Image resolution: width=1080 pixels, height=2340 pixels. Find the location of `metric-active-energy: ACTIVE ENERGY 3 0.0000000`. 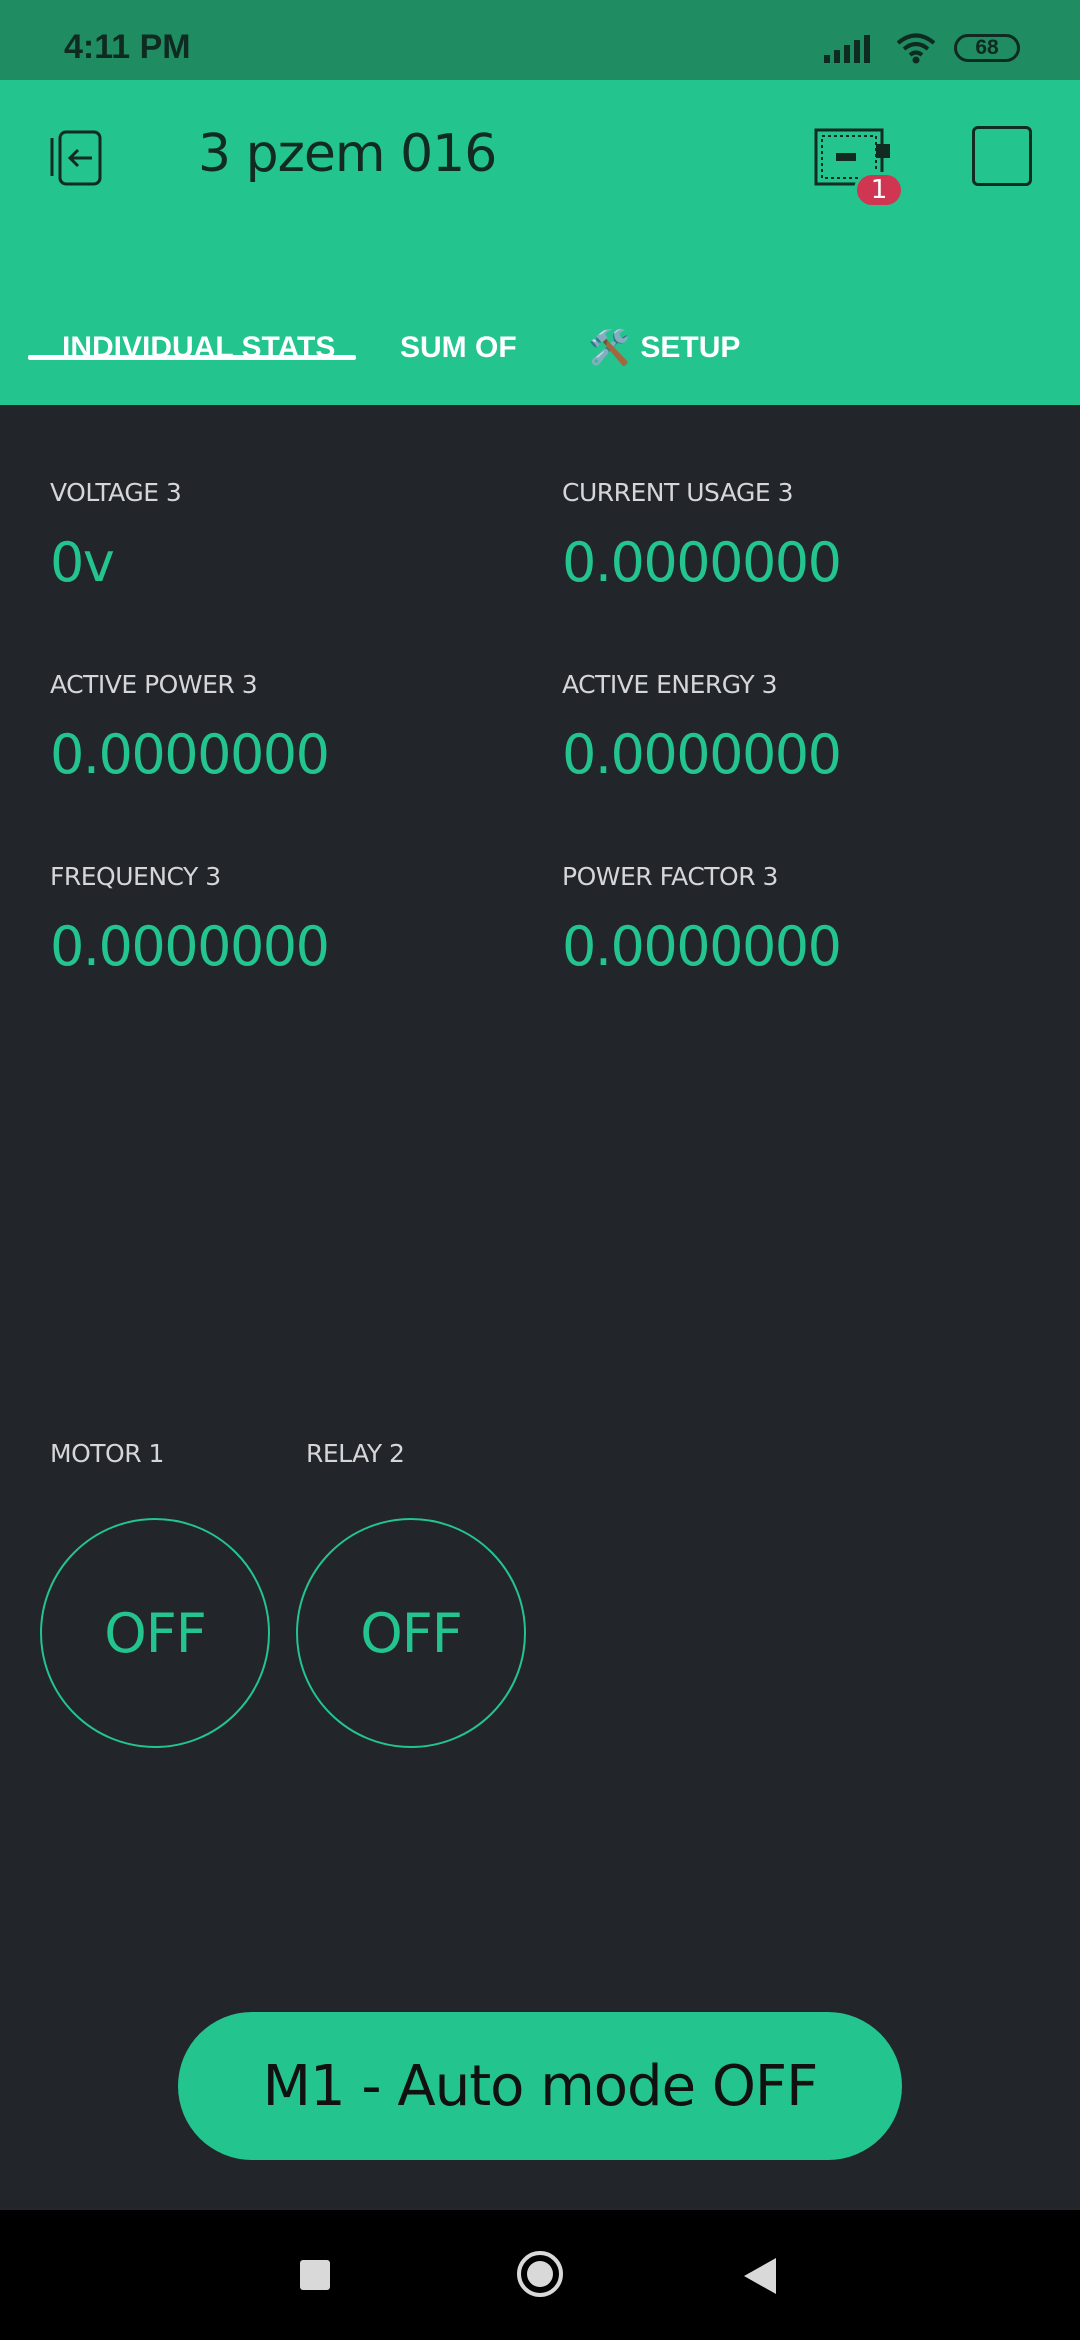

metric-active-energy: ACTIVE ENERGY 3 0.0000000 is located at coordinates (702, 728).